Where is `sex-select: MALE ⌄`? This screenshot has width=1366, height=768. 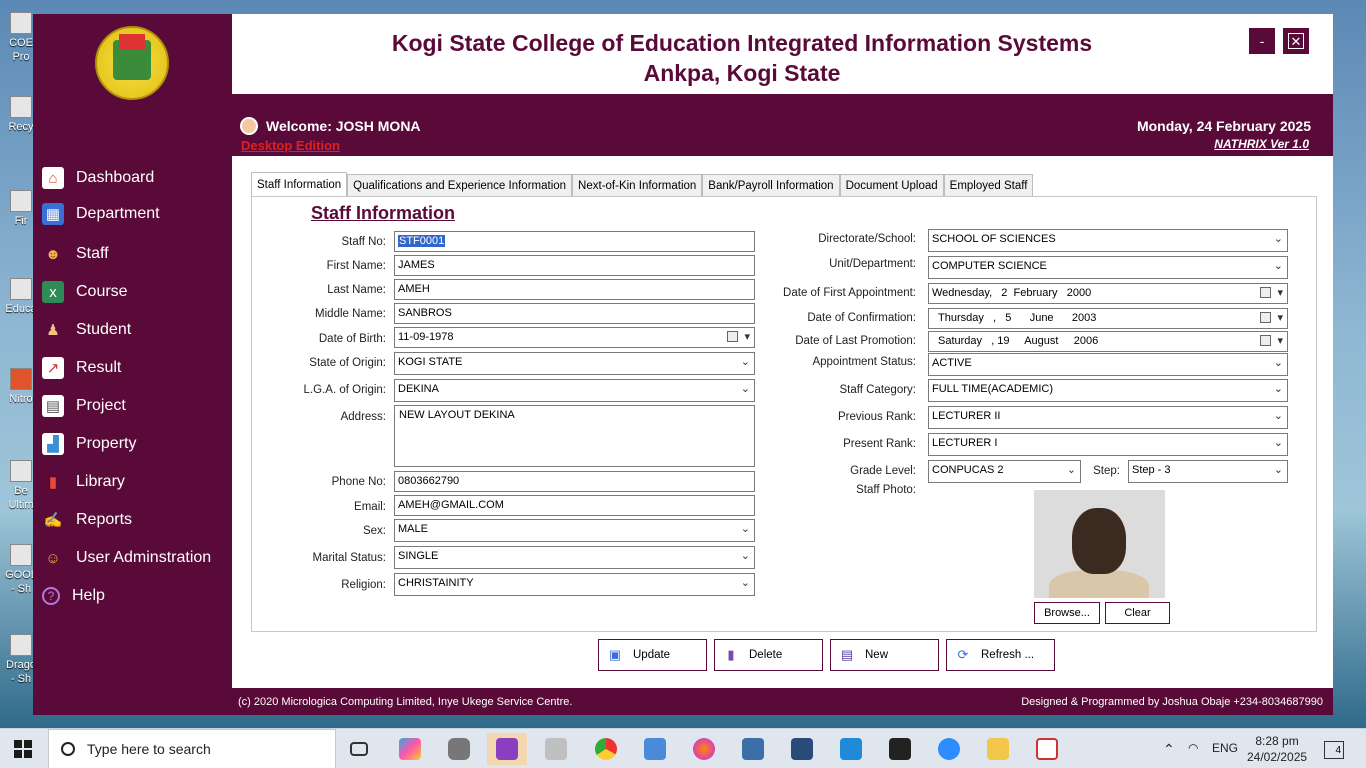
sex-select: MALE ⌄ is located at coordinates (574, 530).